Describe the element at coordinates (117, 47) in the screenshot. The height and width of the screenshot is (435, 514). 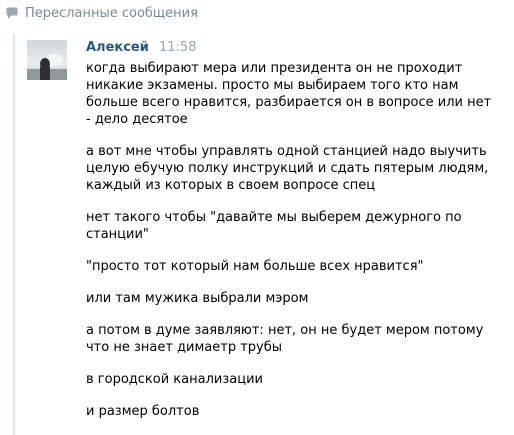
I see `author-name: Алексей` at that location.